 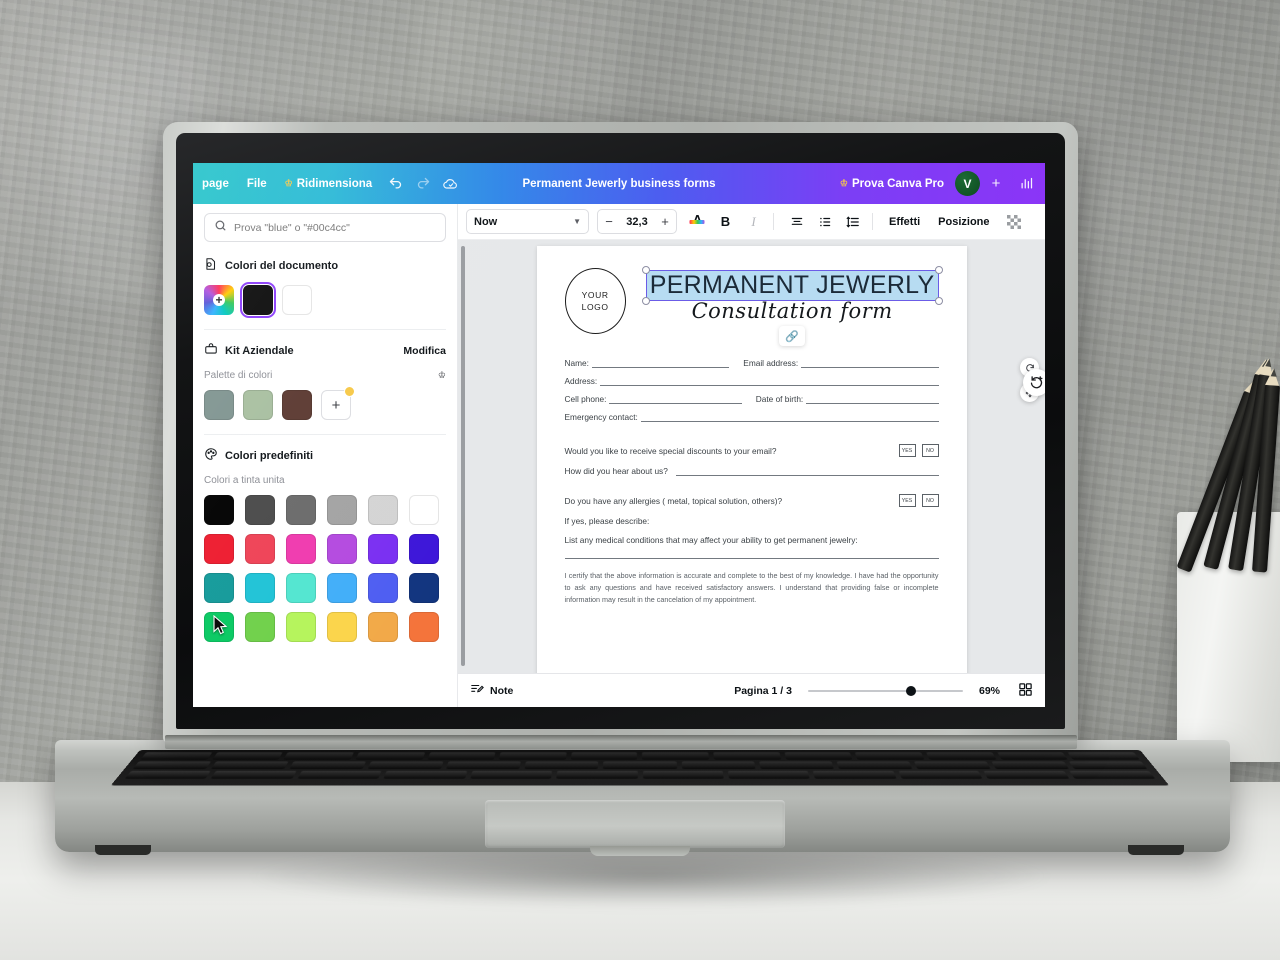 I want to click on add-member-button: +, so click(x=996, y=184).